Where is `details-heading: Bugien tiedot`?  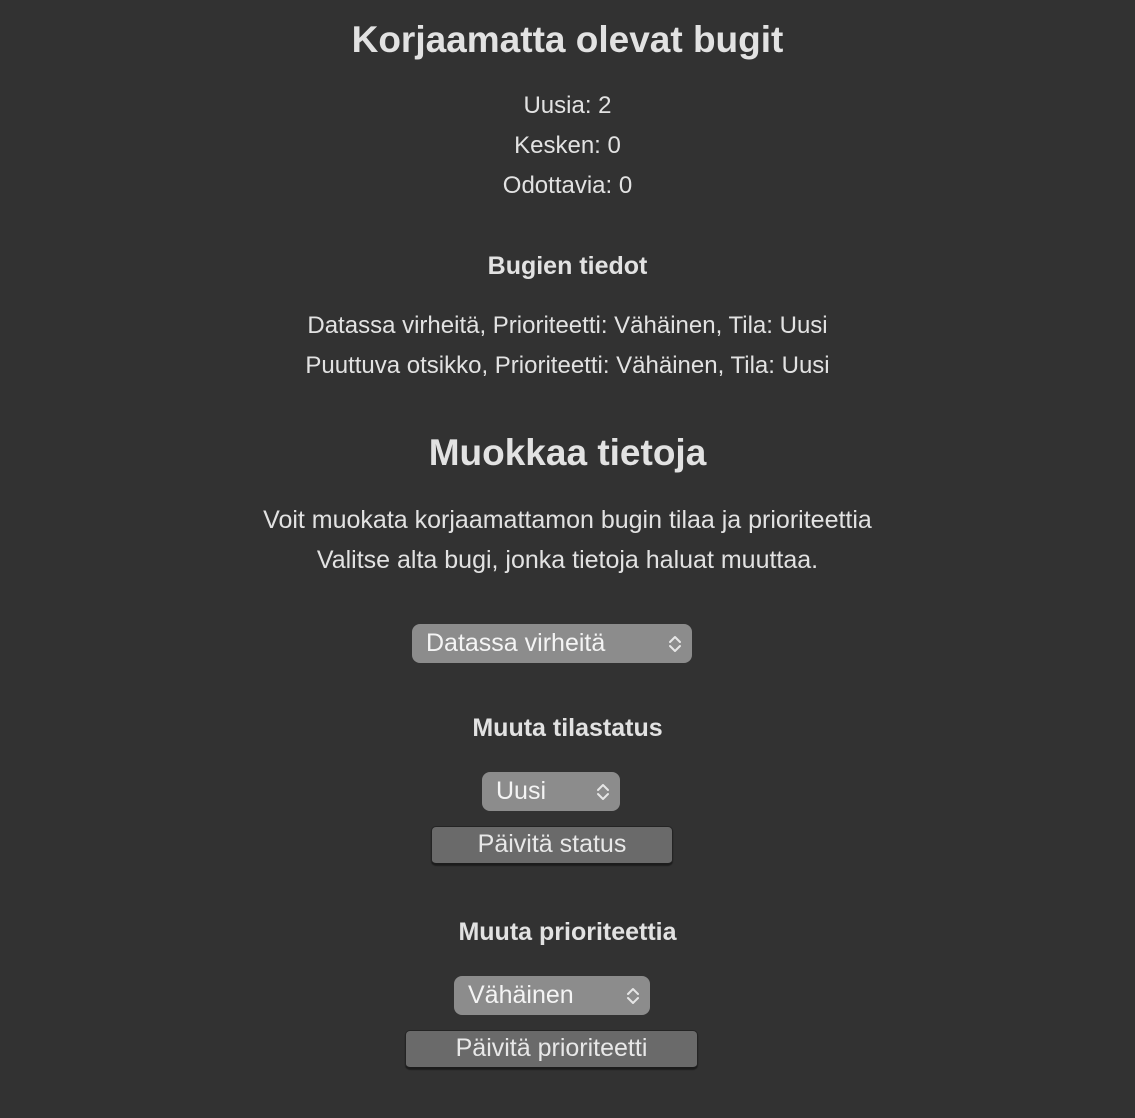
details-heading: Bugien tiedot is located at coordinates (567, 266).